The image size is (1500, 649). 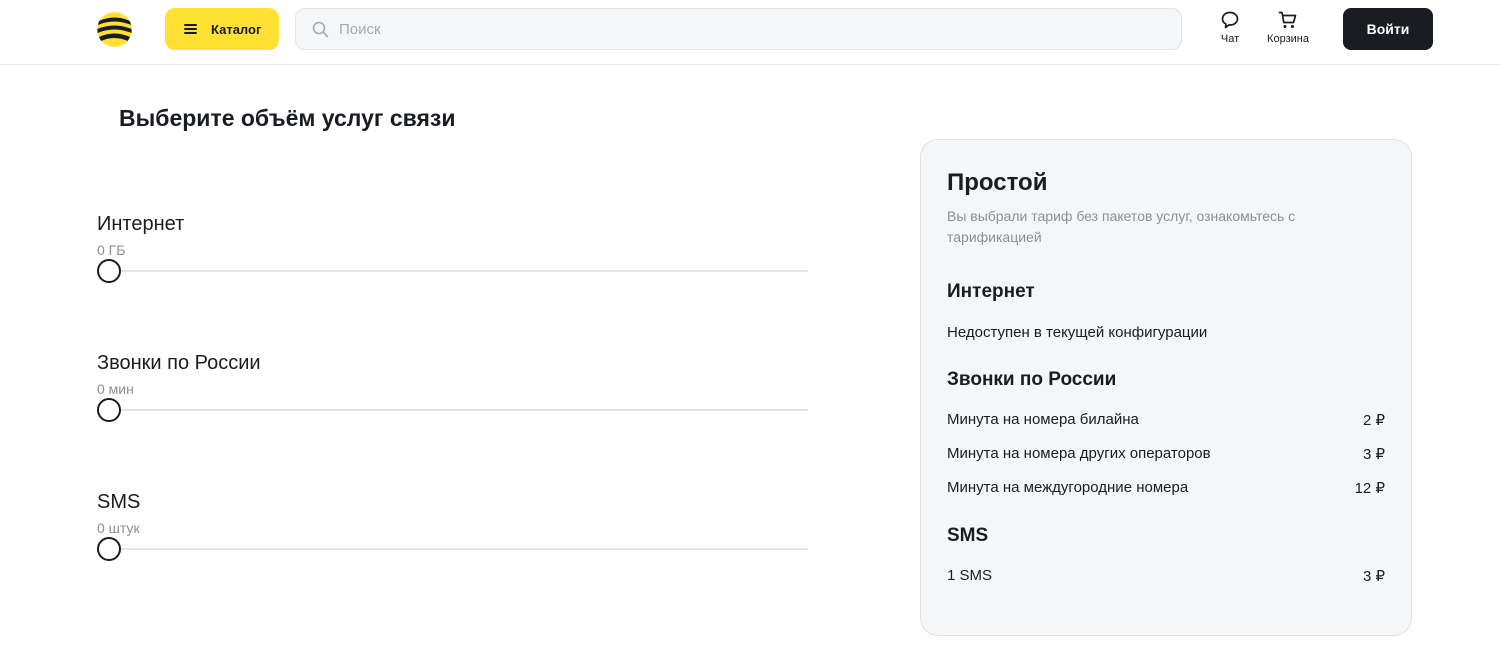 What do you see at coordinates (1230, 20) in the screenshot?
I see `chat-icon` at bounding box center [1230, 20].